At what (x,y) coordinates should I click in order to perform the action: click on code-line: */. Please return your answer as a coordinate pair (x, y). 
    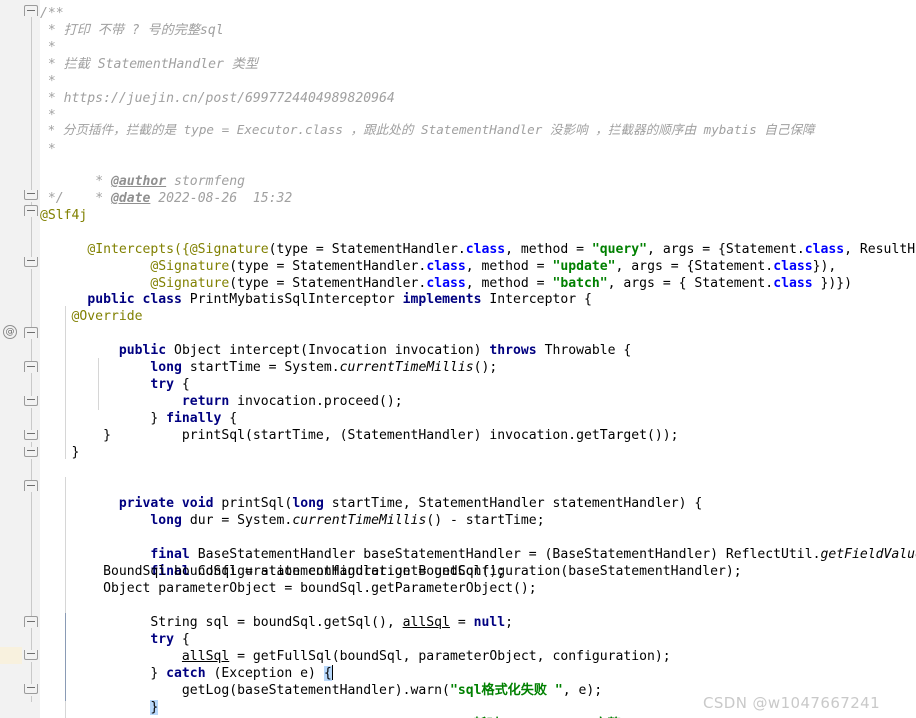
    Looking at the image, I should click on (478, 198).